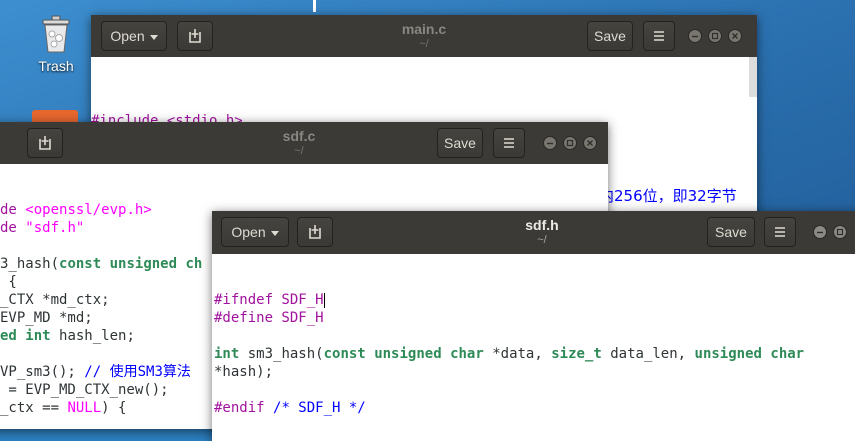 This screenshot has height=441, width=855. I want to click on code-token: 3_hash(, so click(30, 264).